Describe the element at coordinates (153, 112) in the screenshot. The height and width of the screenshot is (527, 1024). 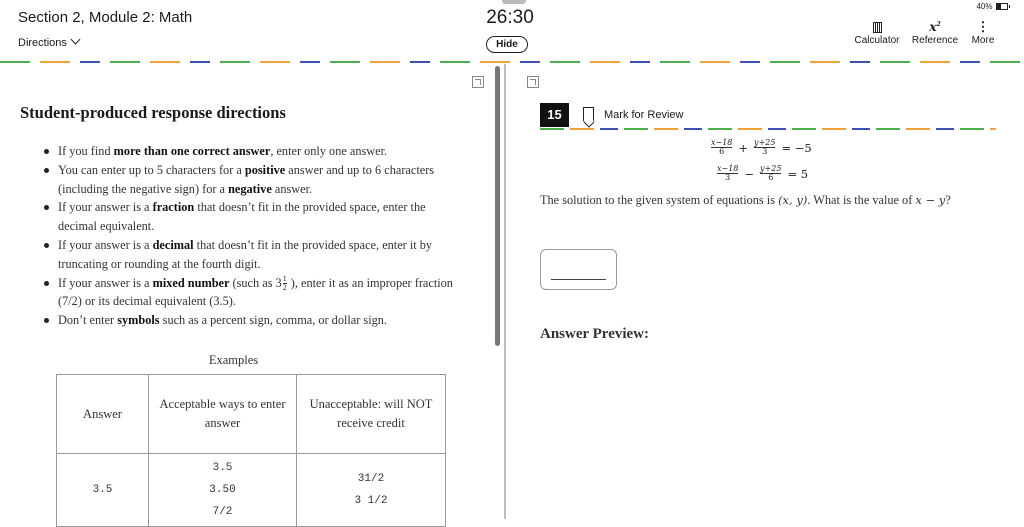
I see `directions-heading: Student-produced response directions` at that location.